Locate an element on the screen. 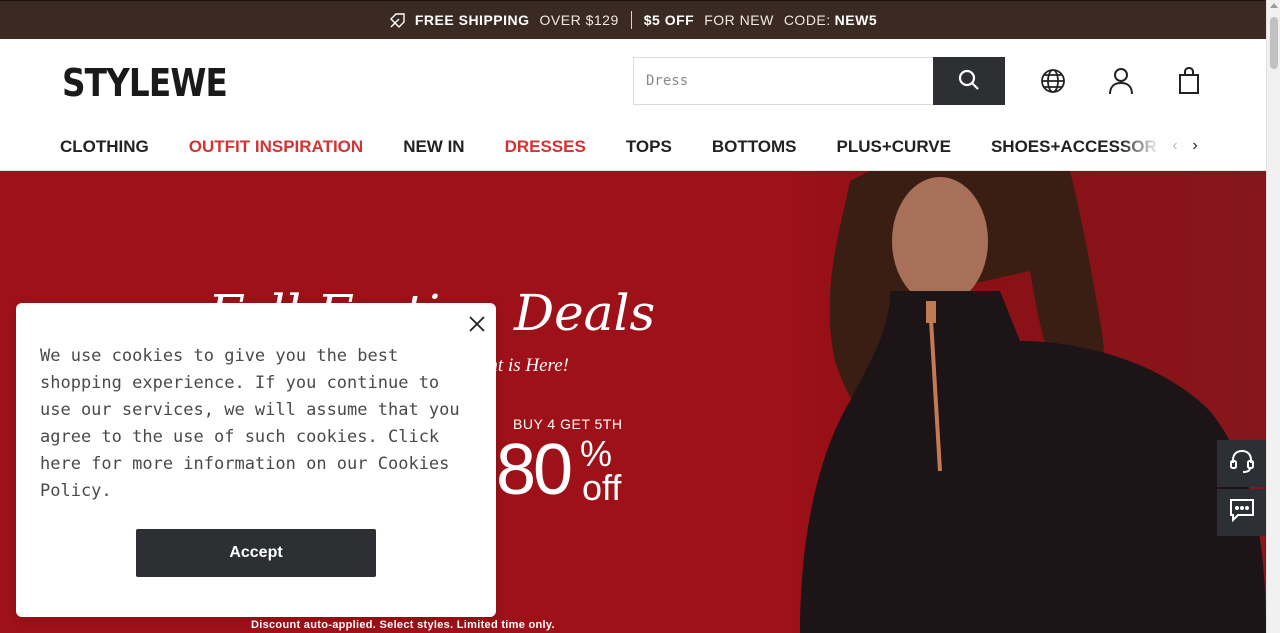 This screenshot has height=633, width=1280. globe-icon is located at coordinates (1053, 81).